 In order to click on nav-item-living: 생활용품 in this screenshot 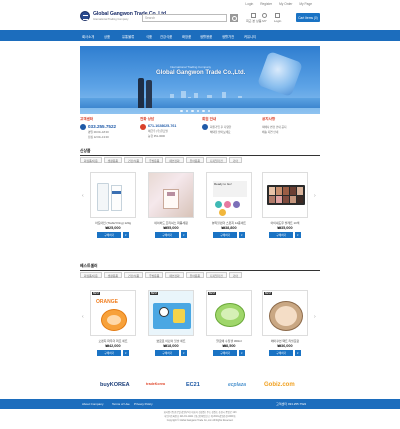, I will do `click(206, 36)`.